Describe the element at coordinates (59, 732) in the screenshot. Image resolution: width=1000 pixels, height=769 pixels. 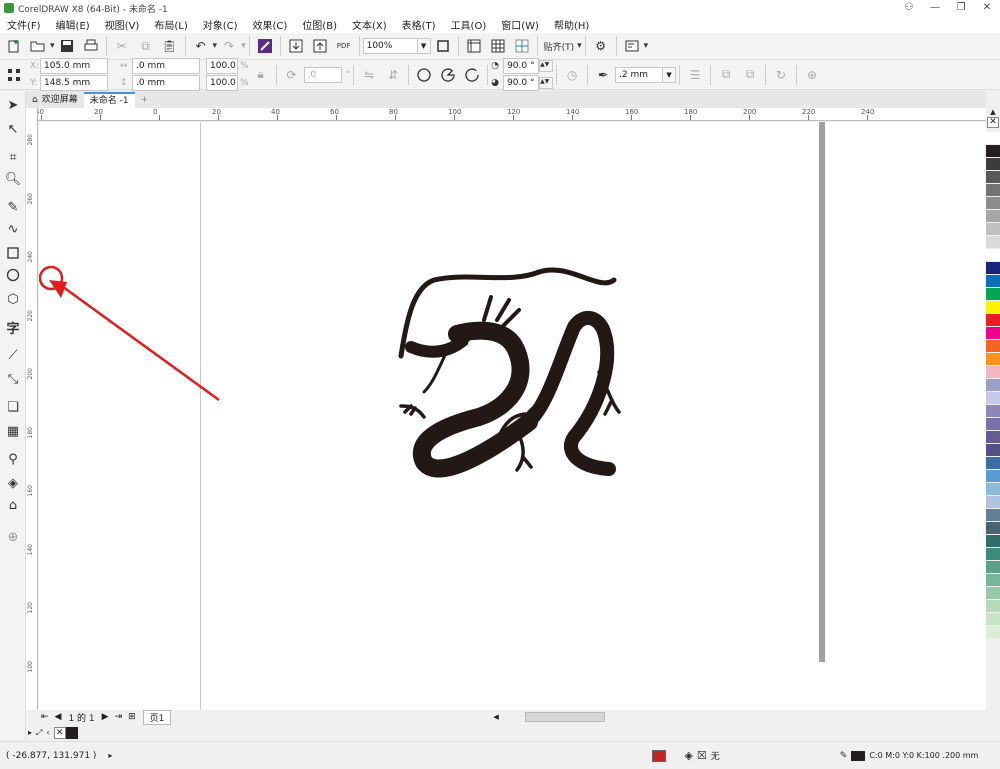
I see `no-fill-swatch: ✕` at that location.